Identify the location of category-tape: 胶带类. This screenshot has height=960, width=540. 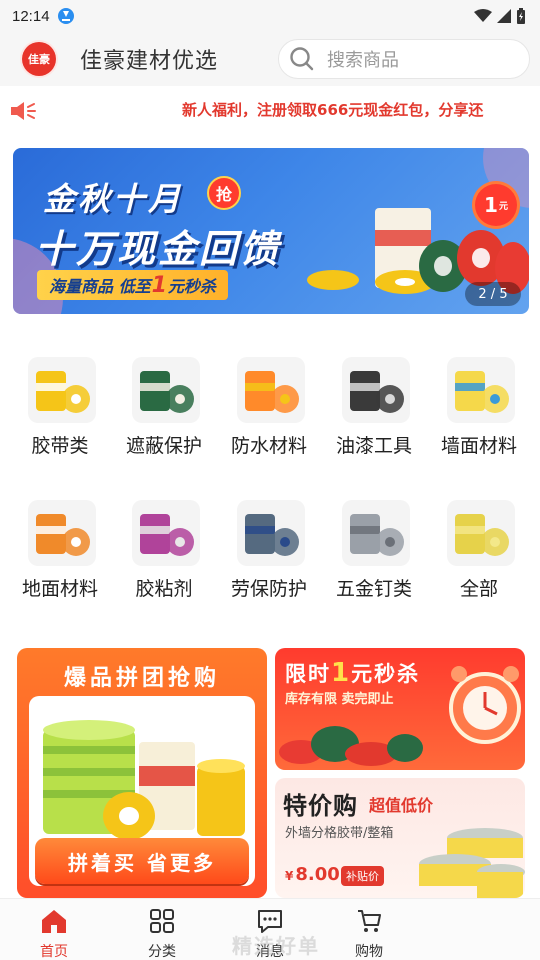
(60, 417).